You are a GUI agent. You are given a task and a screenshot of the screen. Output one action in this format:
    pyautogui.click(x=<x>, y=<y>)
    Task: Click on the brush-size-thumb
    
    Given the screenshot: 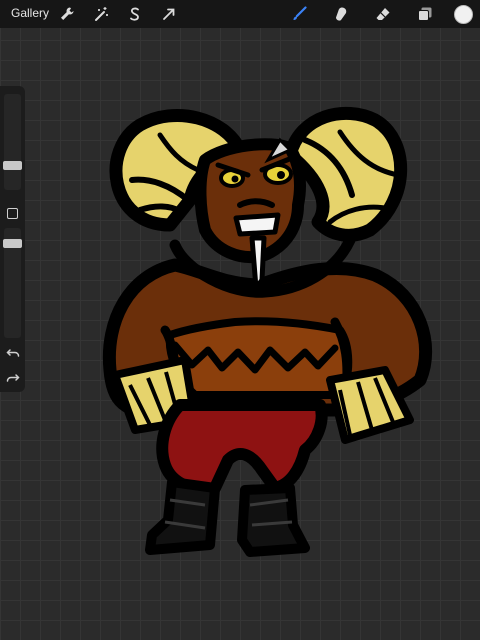 What is the action you would take?
    pyautogui.click(x=12, y=165)
    